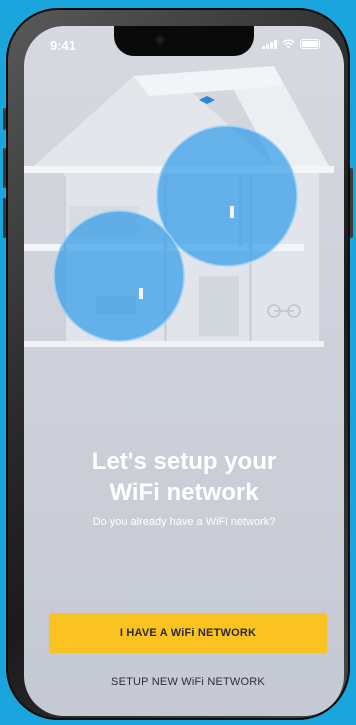 The width and height of the screenshot is (356, 725). Describe the element at coordinates (184, 461) in the screenshot. I see `title-line-1: Let's setup your` at that location.